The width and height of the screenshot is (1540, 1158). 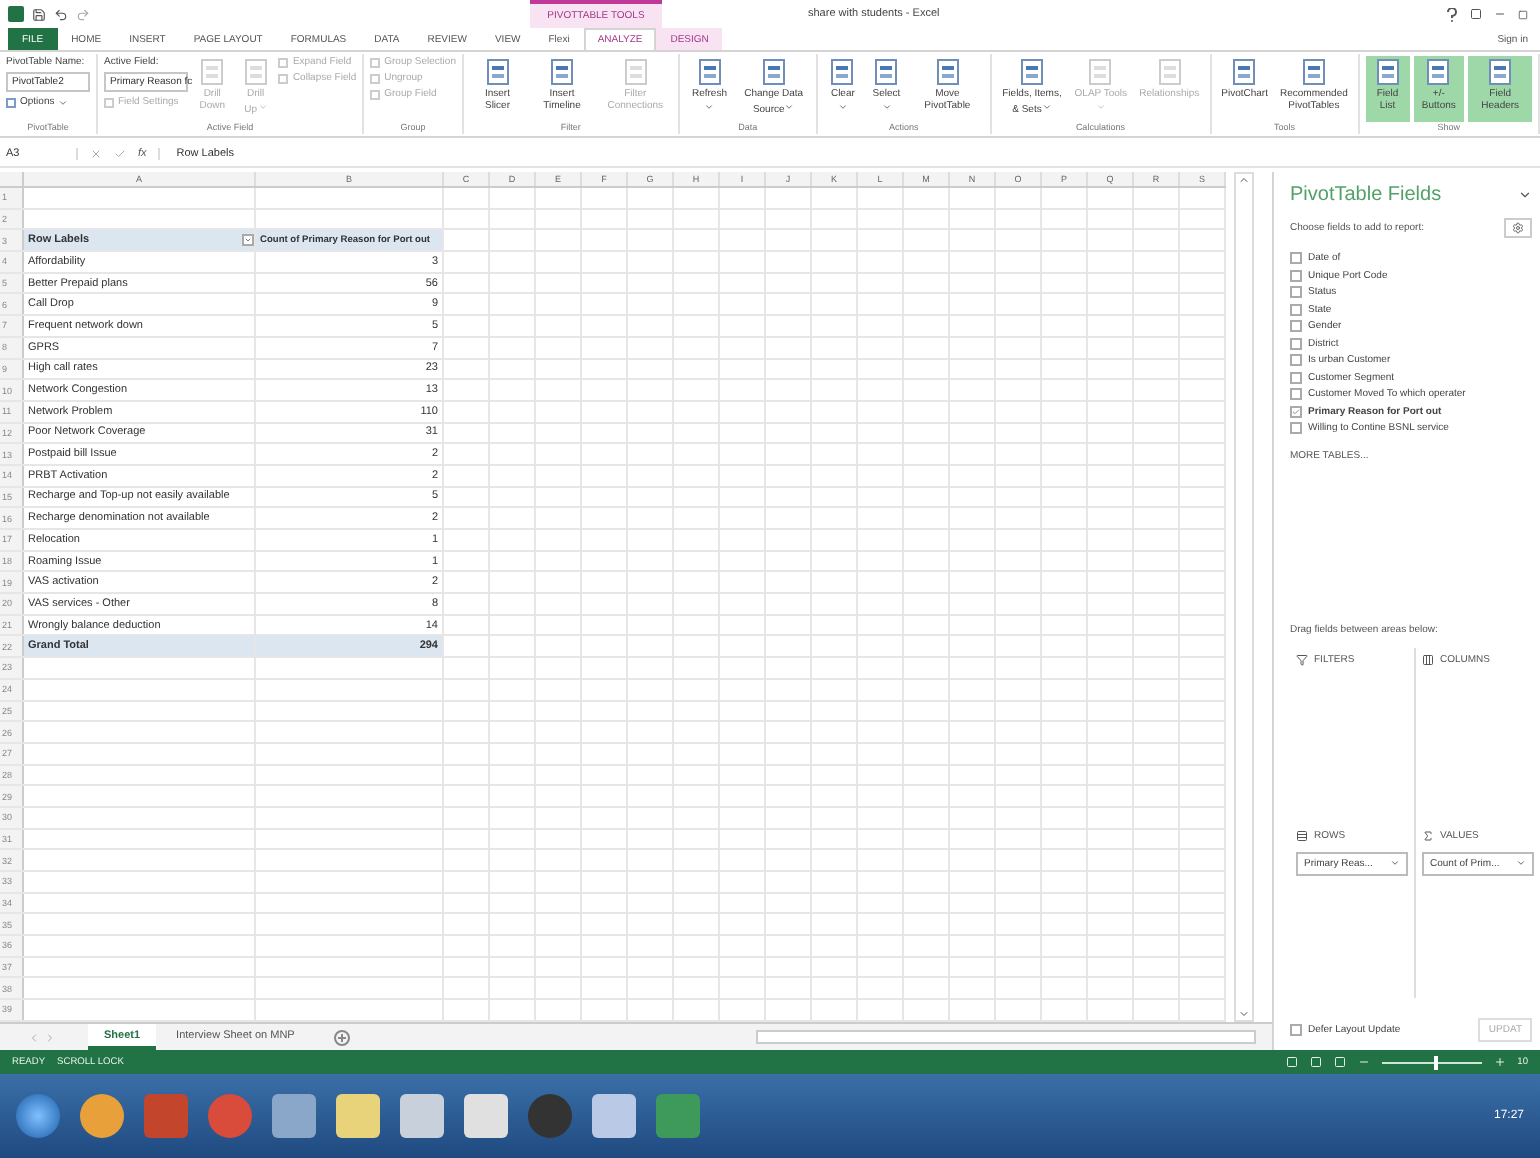 I want to click on help-icon, so click(x=1452, y=14).